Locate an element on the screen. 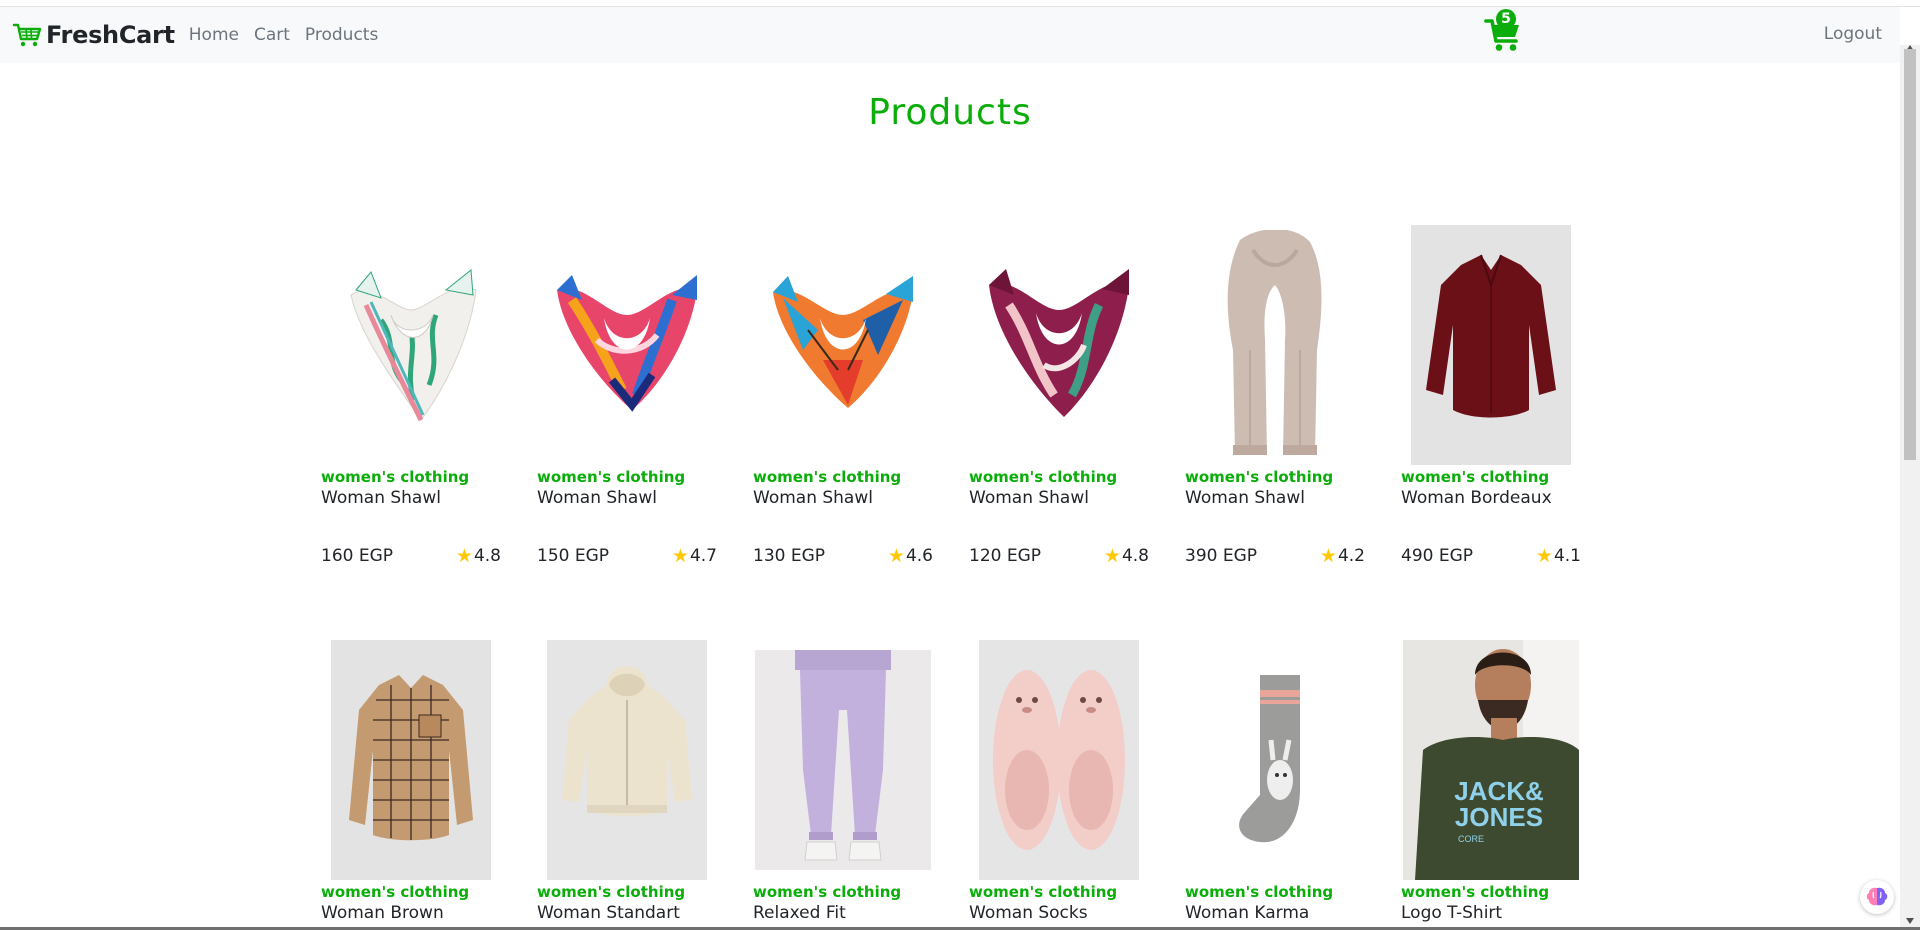 Image resolution: width=1920 pixels, height=930 pixels. page-scrollbar is located at coordinates (1910, 487).